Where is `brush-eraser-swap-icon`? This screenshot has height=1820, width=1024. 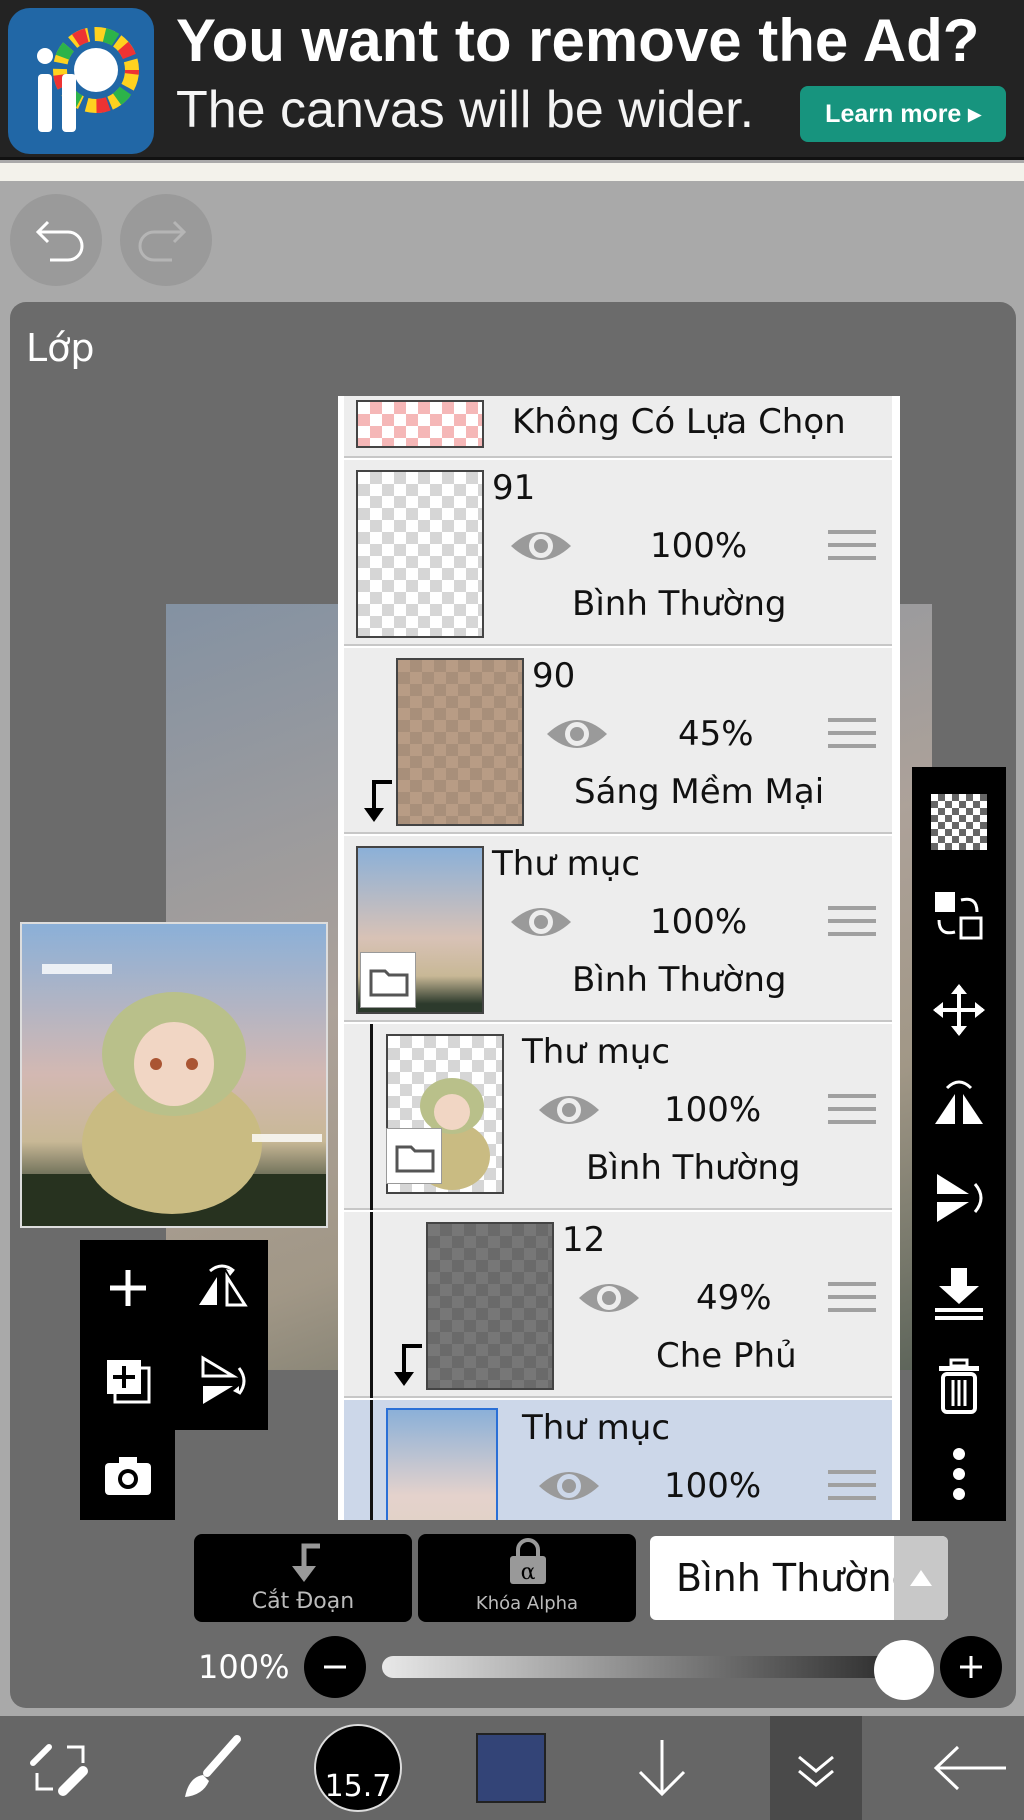 brush-eraser-swap-icon is located at coordinates (59, 1770).